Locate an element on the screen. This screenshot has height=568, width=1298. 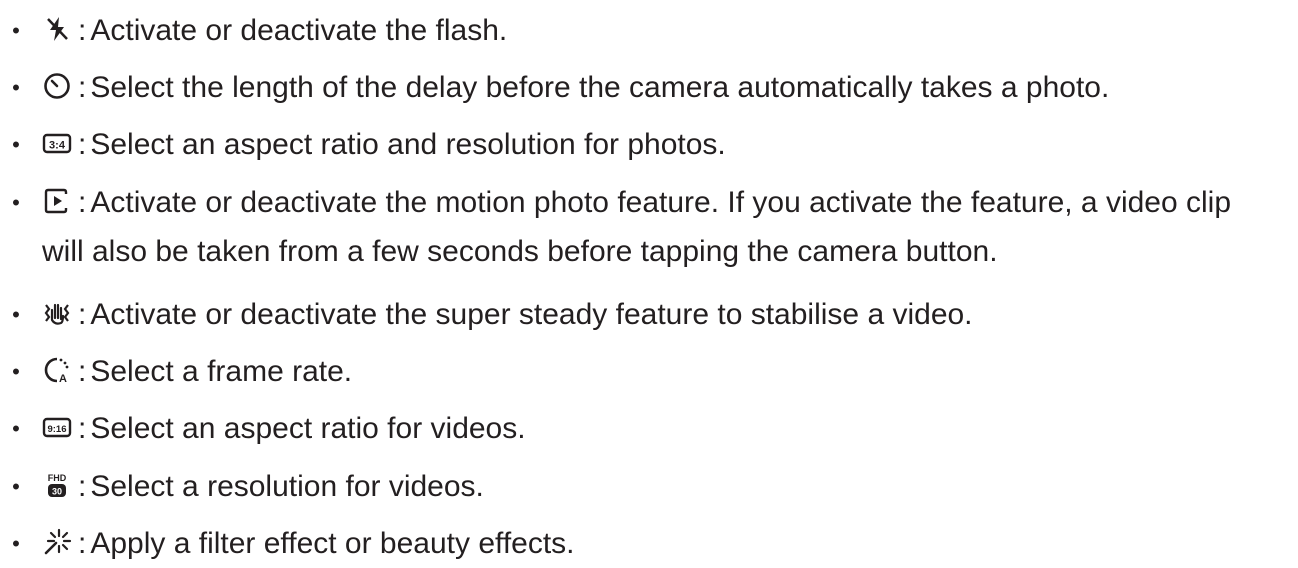
aspect-ratio-3-4-icon: 3:4 is located at coordinates (57, 143).